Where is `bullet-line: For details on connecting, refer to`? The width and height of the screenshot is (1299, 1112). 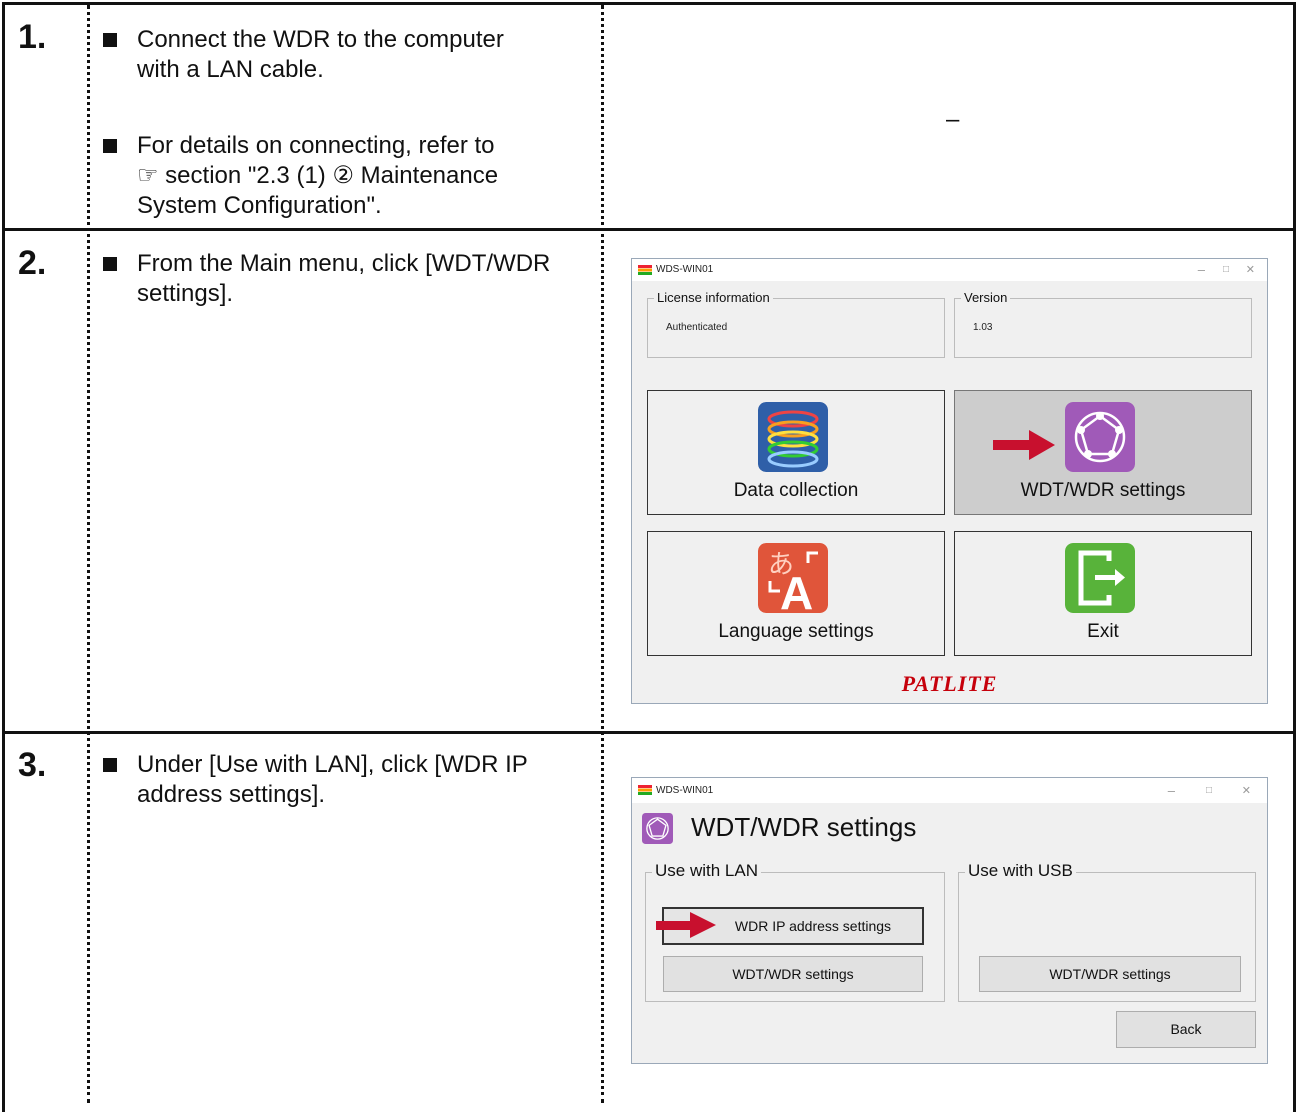 bullet-line: For details on connecting, refer to is located at coordinates (316, 145).